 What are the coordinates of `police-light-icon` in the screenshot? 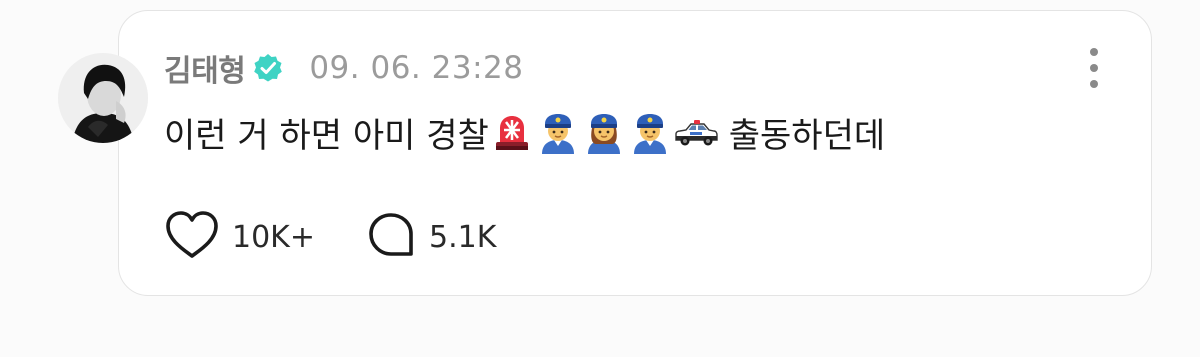 It's located at (512, 132).